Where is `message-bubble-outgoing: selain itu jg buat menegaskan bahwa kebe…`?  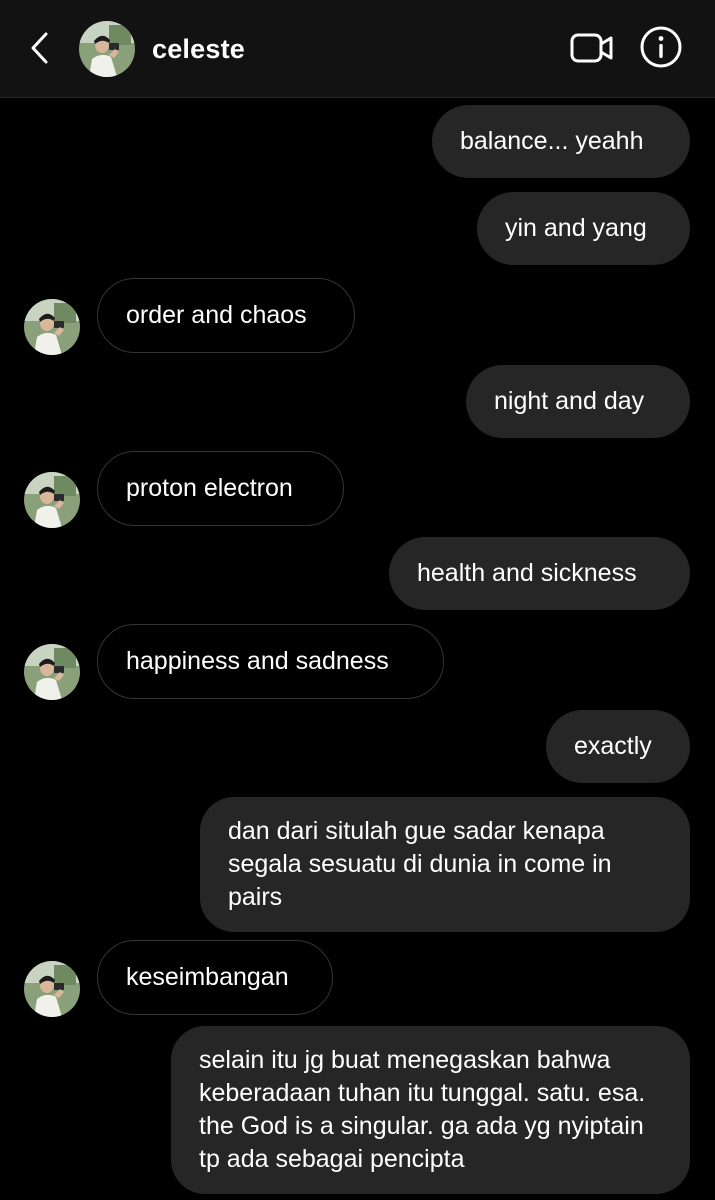 message-bubble-outgoing: selain itu jg buat menegaskan bahwa kebe… is located at coordinates (430, 1110).